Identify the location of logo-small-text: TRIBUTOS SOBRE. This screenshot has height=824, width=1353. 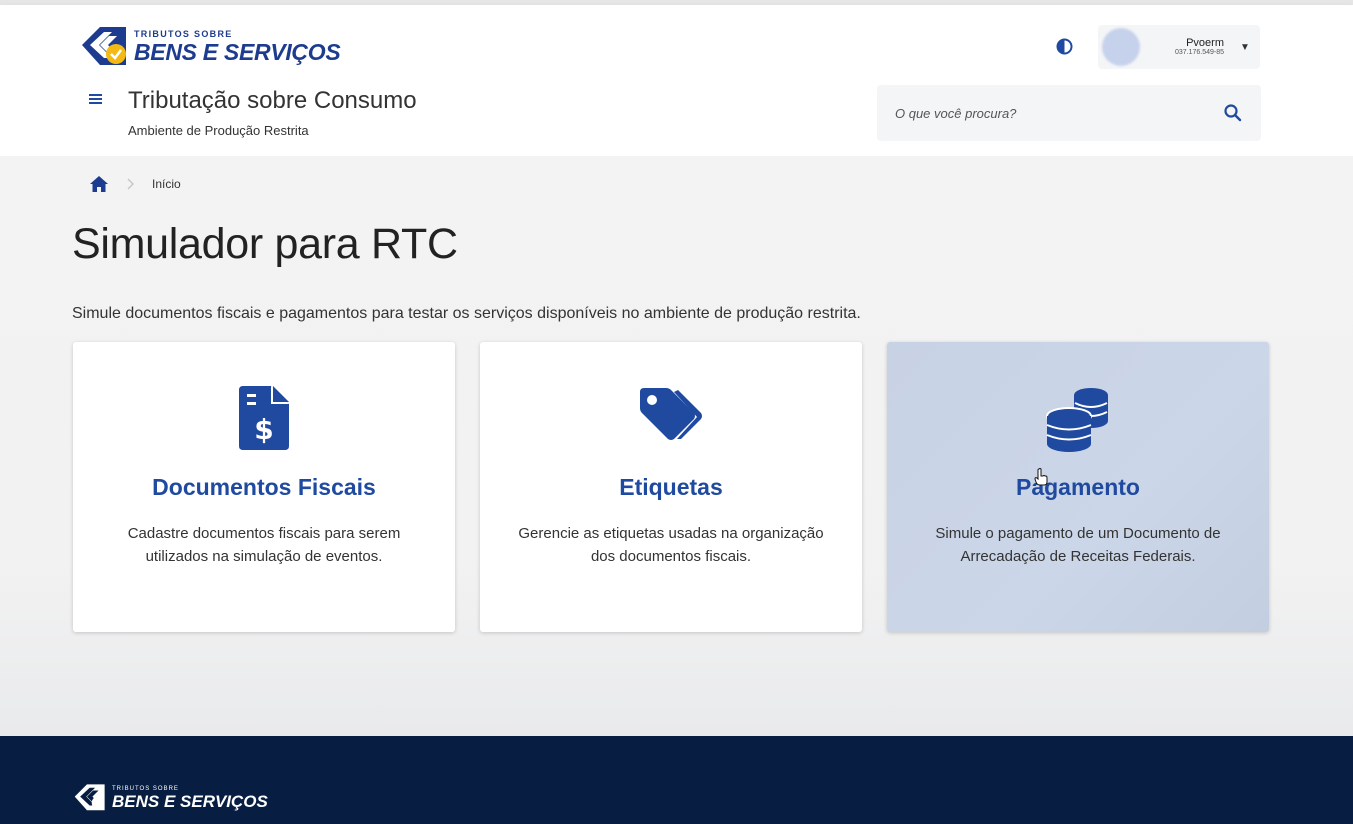
(183, 34).